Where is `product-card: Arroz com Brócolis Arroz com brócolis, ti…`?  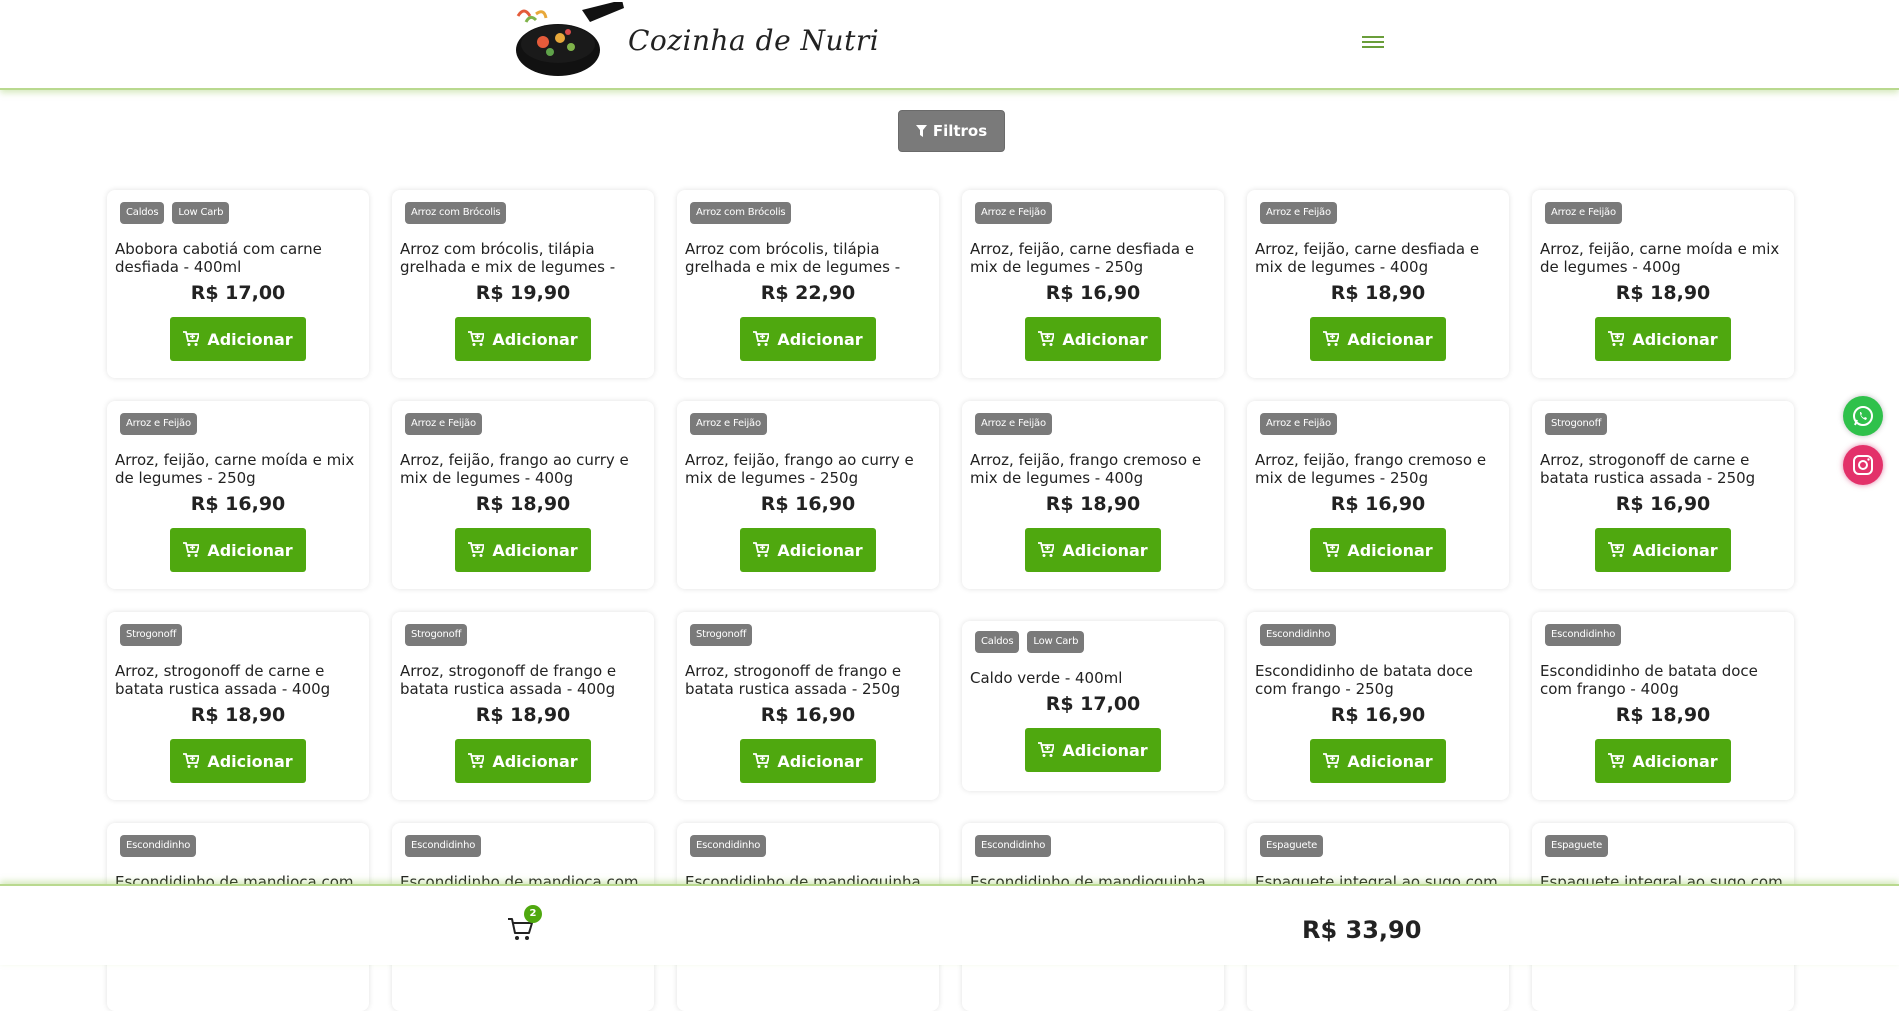
product-card: Arroz com Brócolis Arroz com brócolis, ti… is located at coordinates (523, 284).